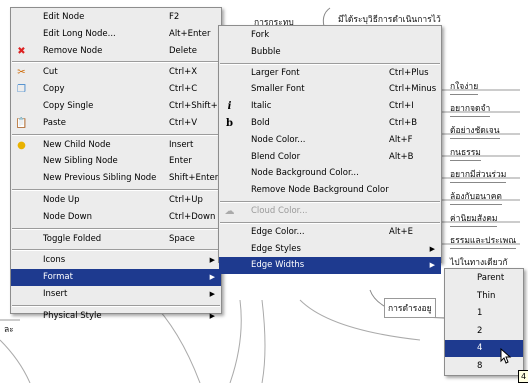 Image resolution: width=528 pixels, height=383 pixels. Describe the element at coordinates (117, 106) in the screenshot. I see `menu-item-copy-single: Copy Single Ctrl+Shift+C` at that location.